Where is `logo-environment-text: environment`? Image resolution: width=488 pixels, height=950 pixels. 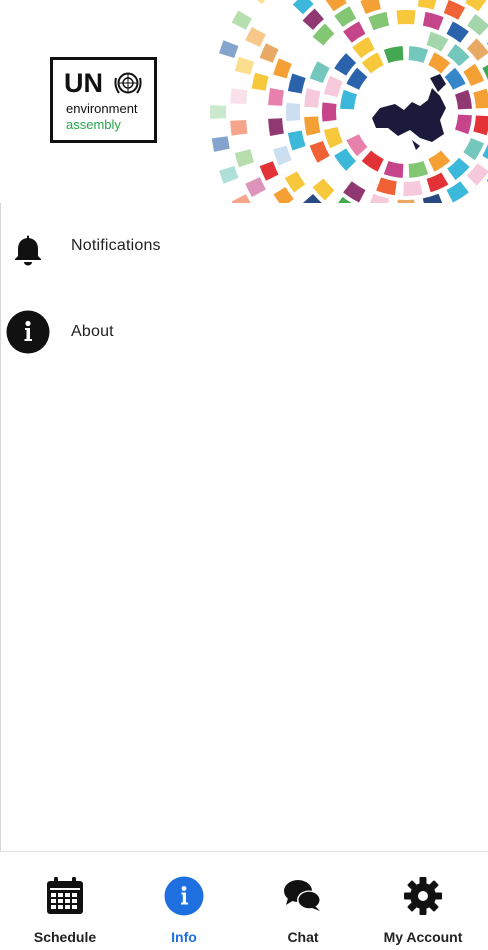 logo-environment-text: environment is located at coordinates (102, 108).